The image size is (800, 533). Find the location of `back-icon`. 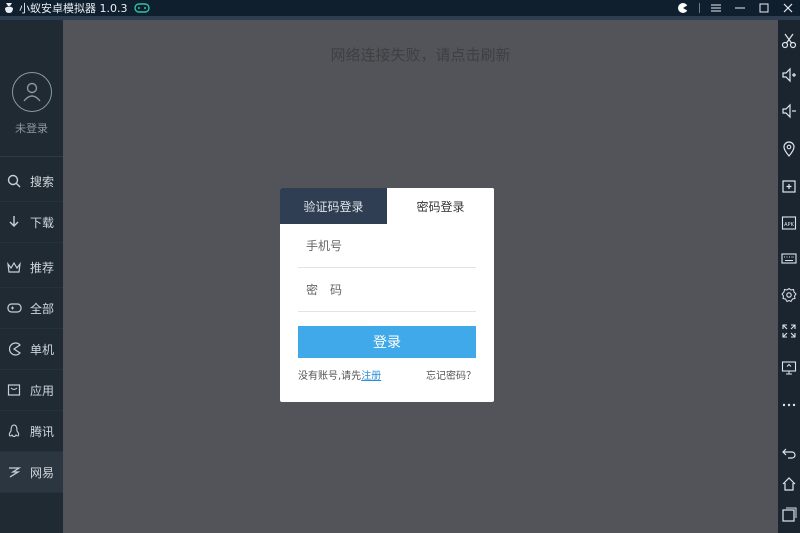

back-icon is located at coordinates (789, 453).